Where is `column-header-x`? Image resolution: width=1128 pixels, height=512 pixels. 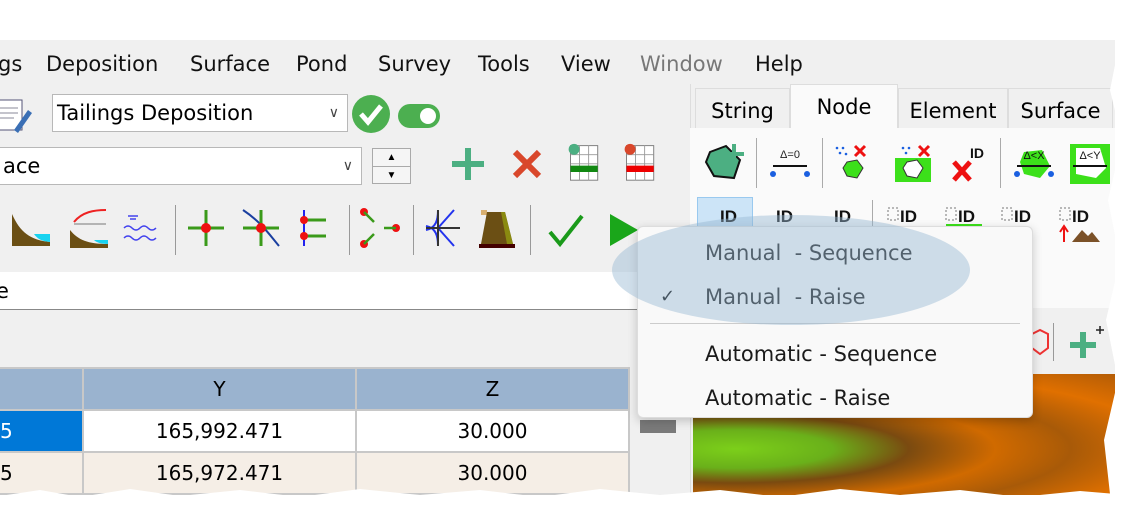
column-header-x is located at coordinates (42, 389).